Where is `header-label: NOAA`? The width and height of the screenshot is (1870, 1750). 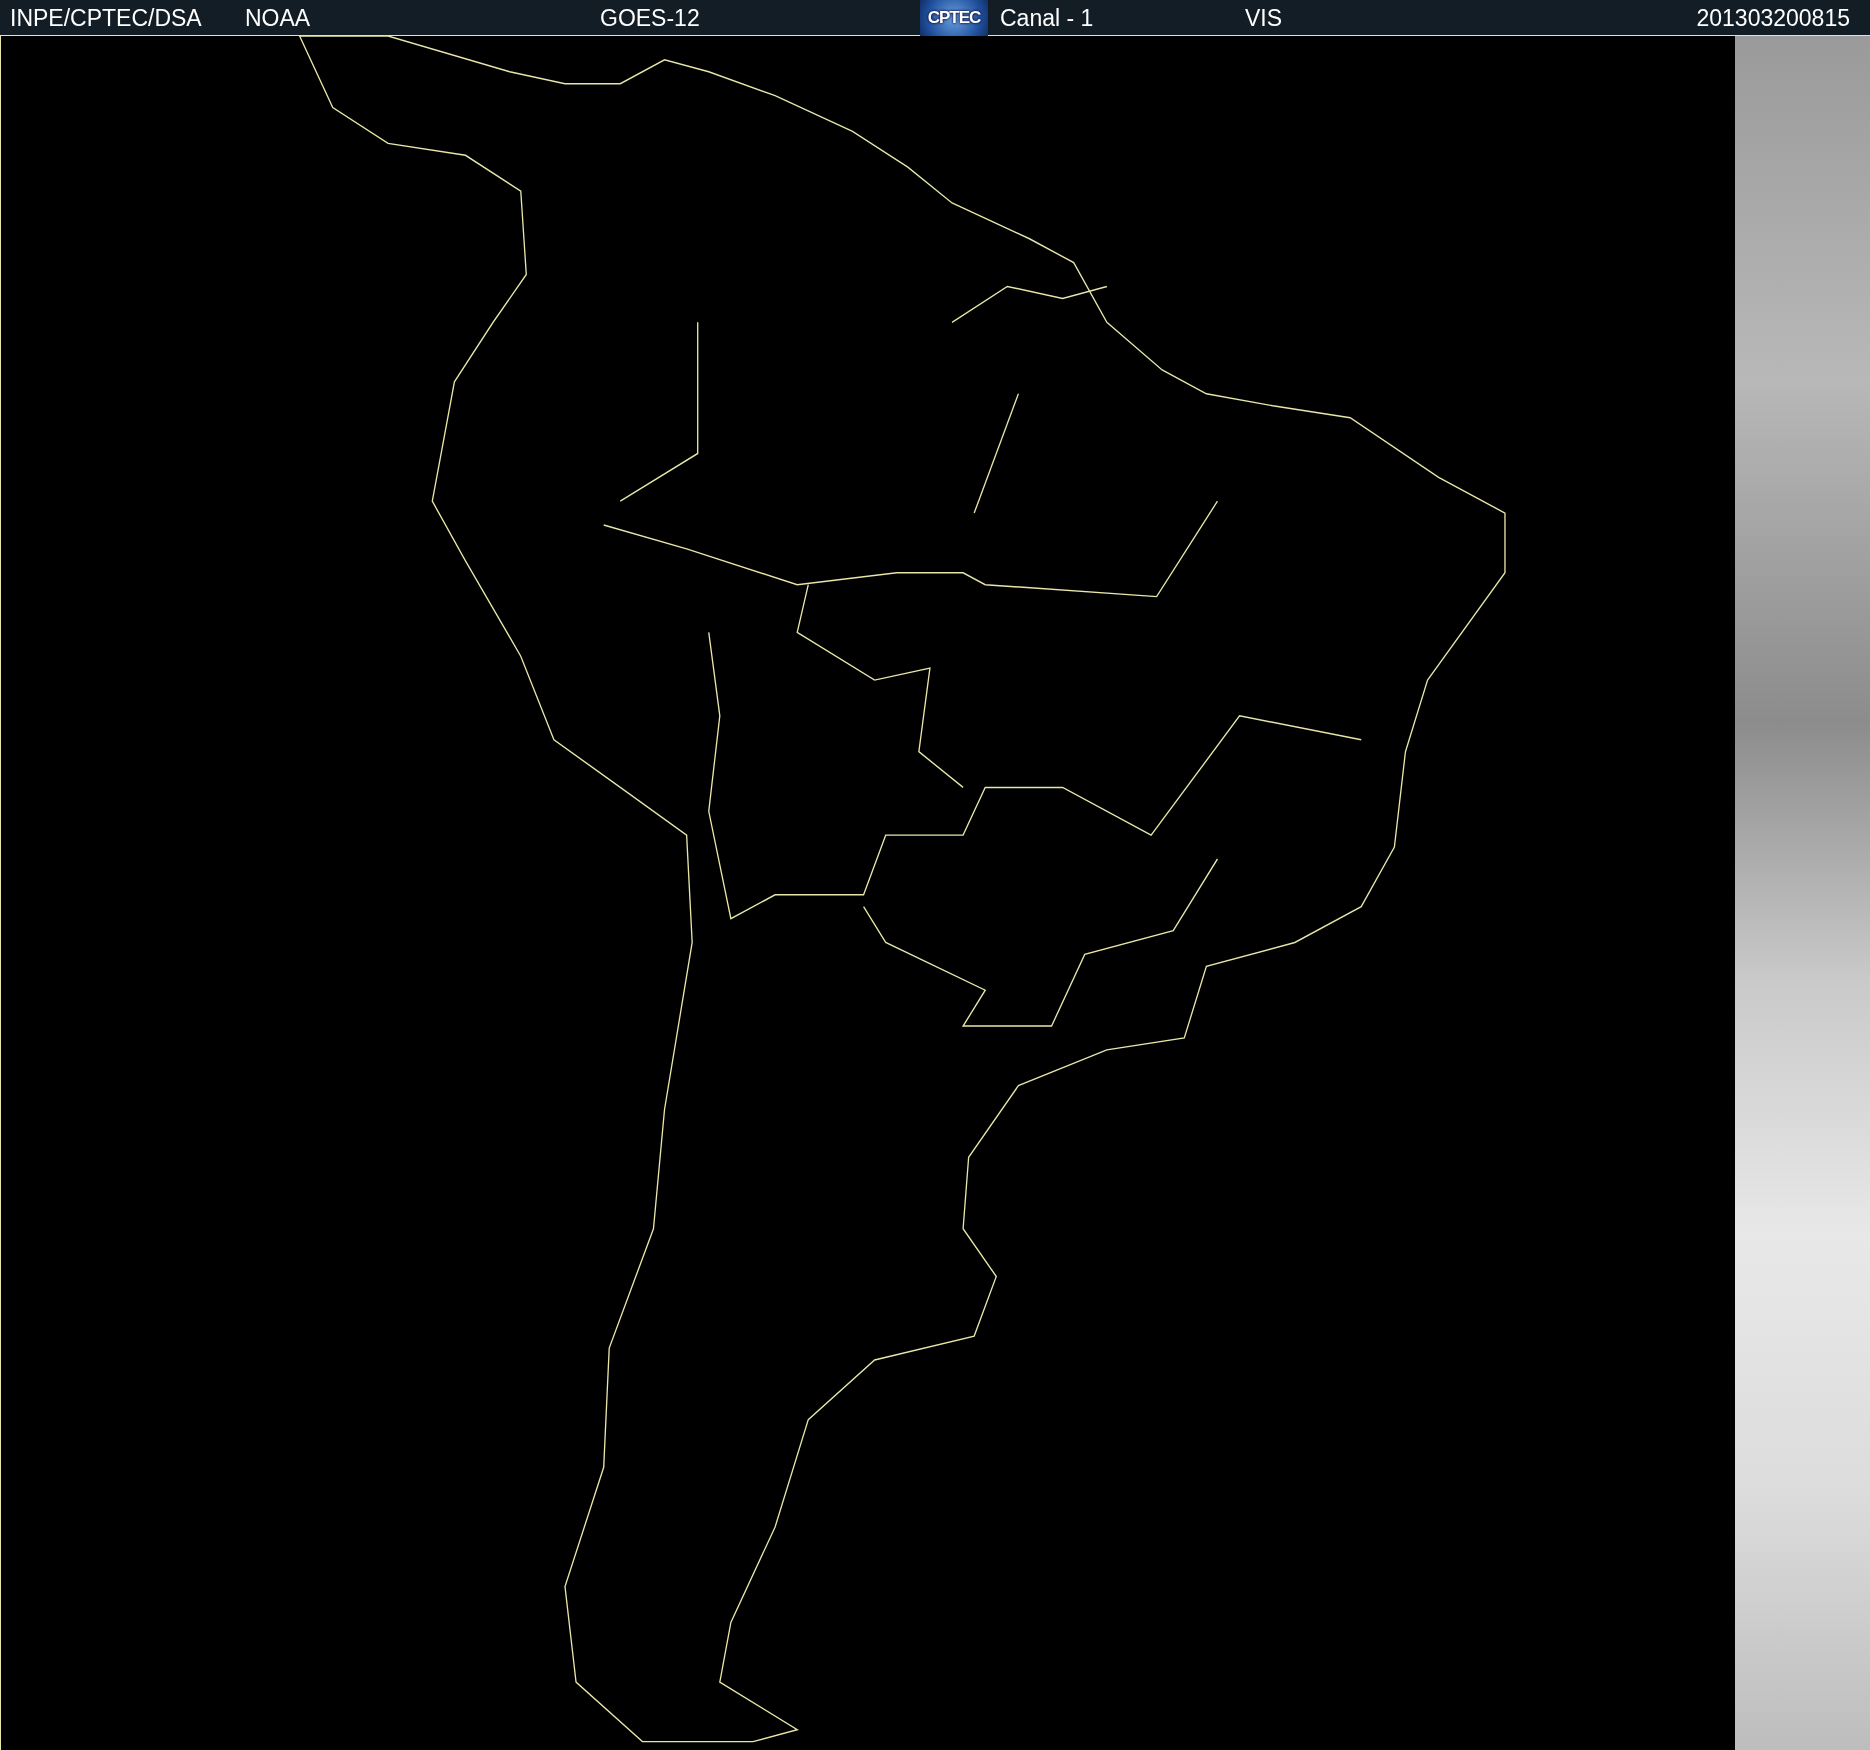
header-label: NOAA is located at coordinates (278, 18).